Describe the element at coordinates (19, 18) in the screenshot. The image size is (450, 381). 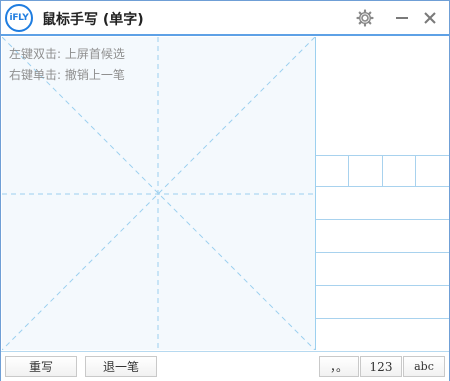
I see `ifly-logo: iFLY` at that location.